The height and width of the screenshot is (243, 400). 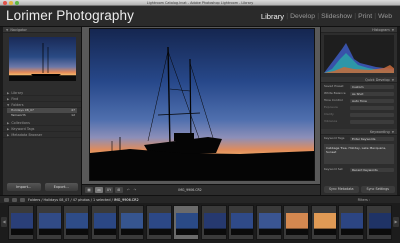 What do you see at coordinates (89, 190) in the screenshot?
I see `grid-view-button: ▦` at bounding box center [89, 190].